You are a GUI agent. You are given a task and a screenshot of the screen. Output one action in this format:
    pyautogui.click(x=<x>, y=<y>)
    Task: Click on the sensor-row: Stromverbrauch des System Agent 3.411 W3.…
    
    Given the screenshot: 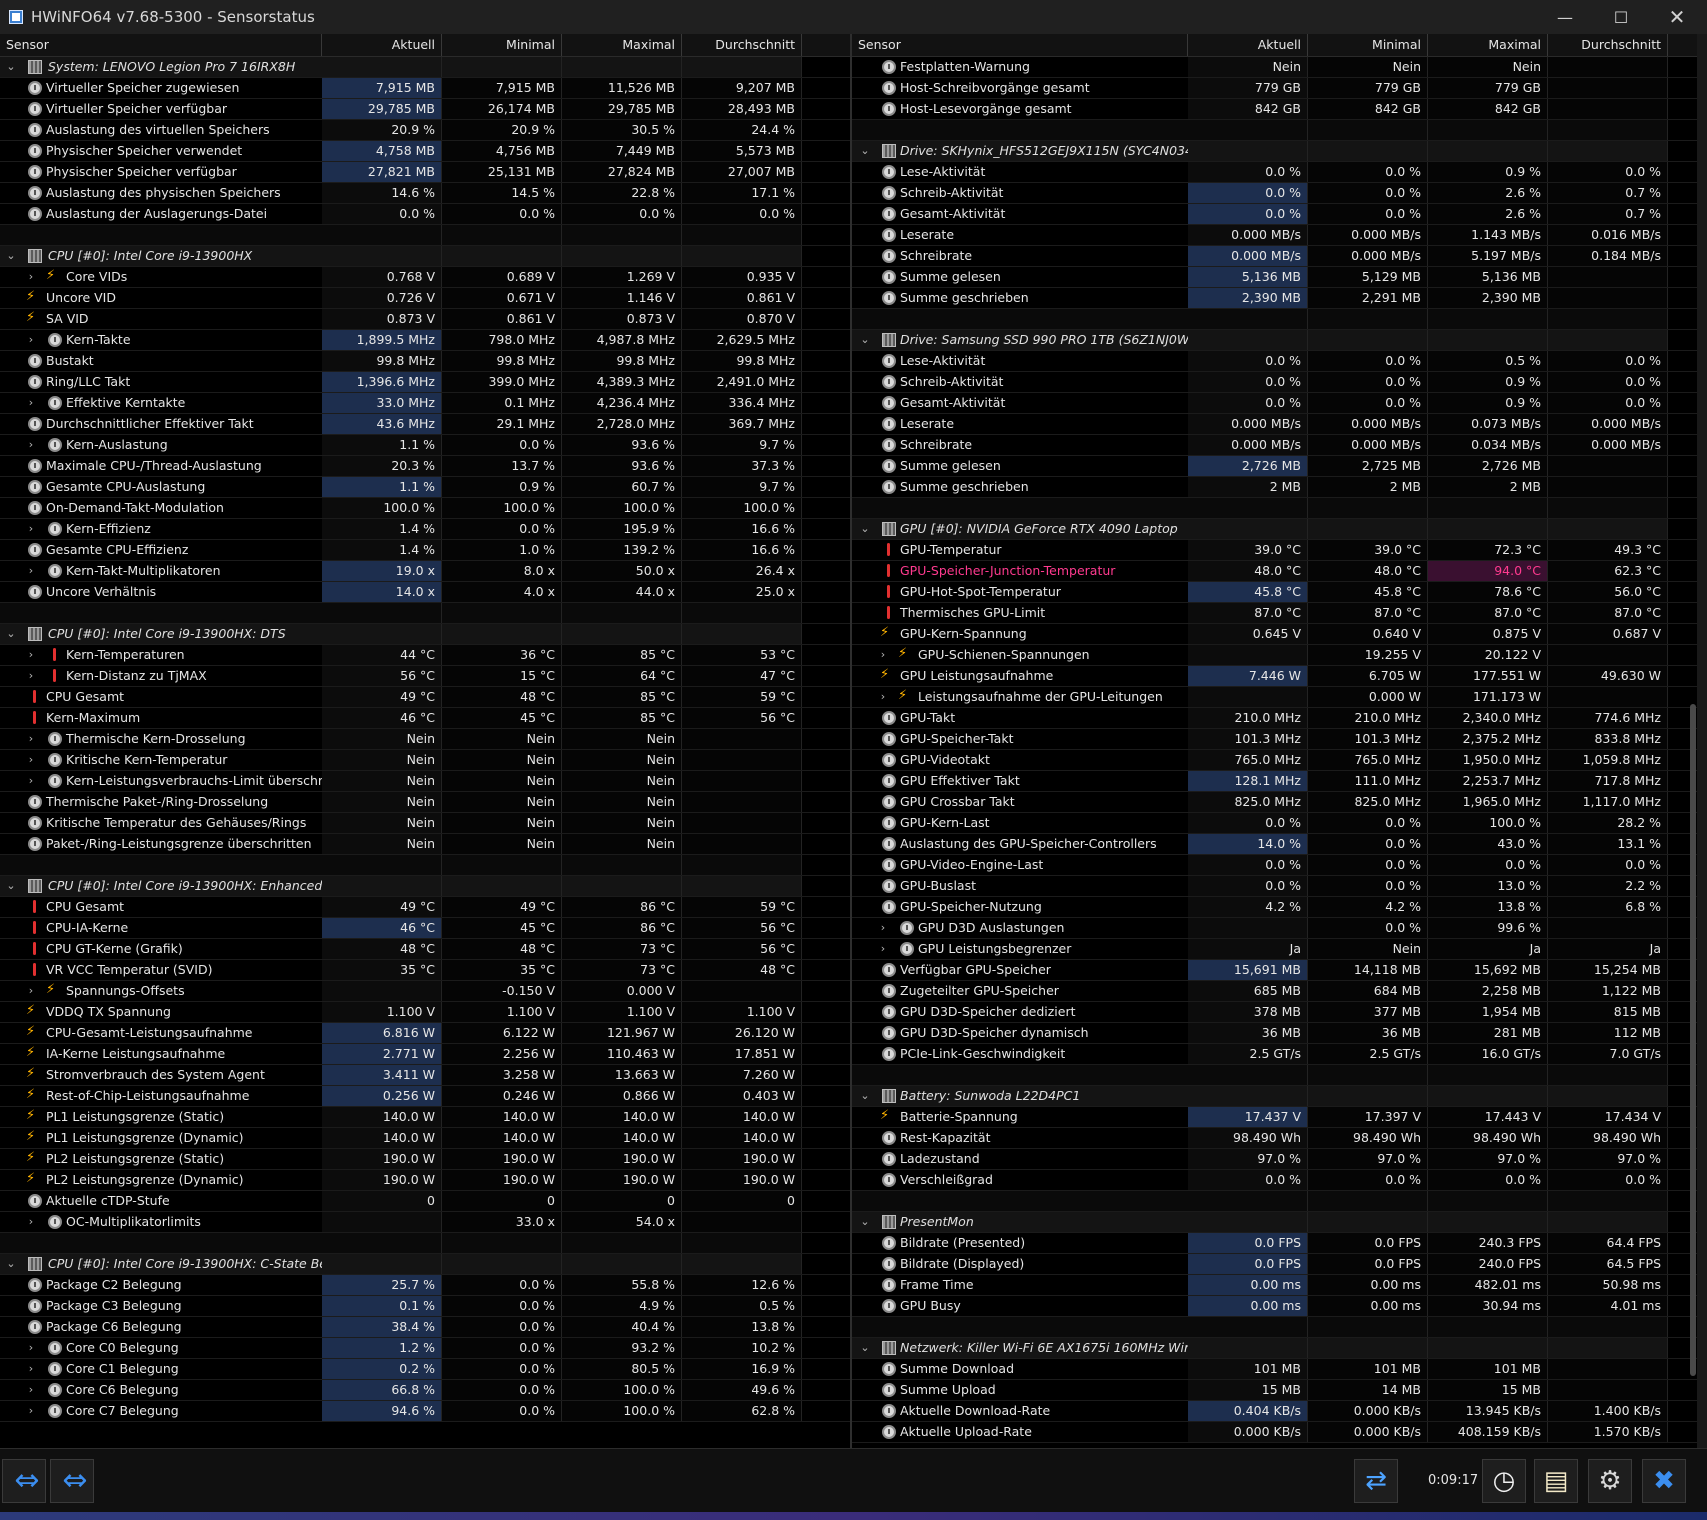 What is the action you would take?
    pyautogui.click(x=425, y=1075)
    